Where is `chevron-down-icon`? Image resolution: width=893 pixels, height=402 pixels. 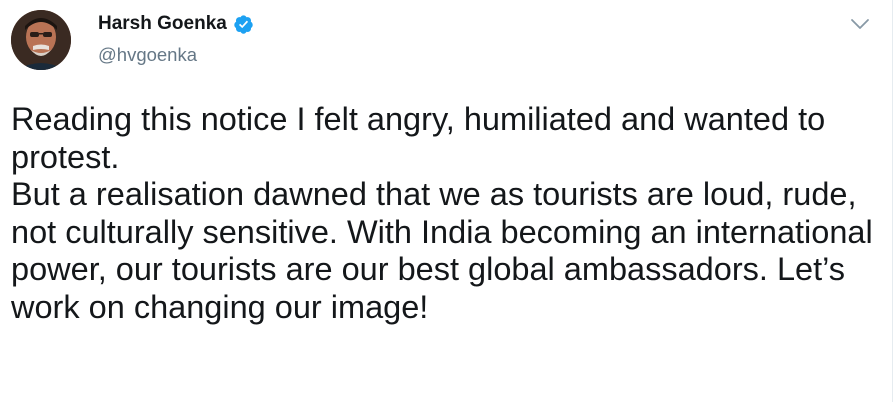 chevron-down-icon is located at coordinates (860, 24).